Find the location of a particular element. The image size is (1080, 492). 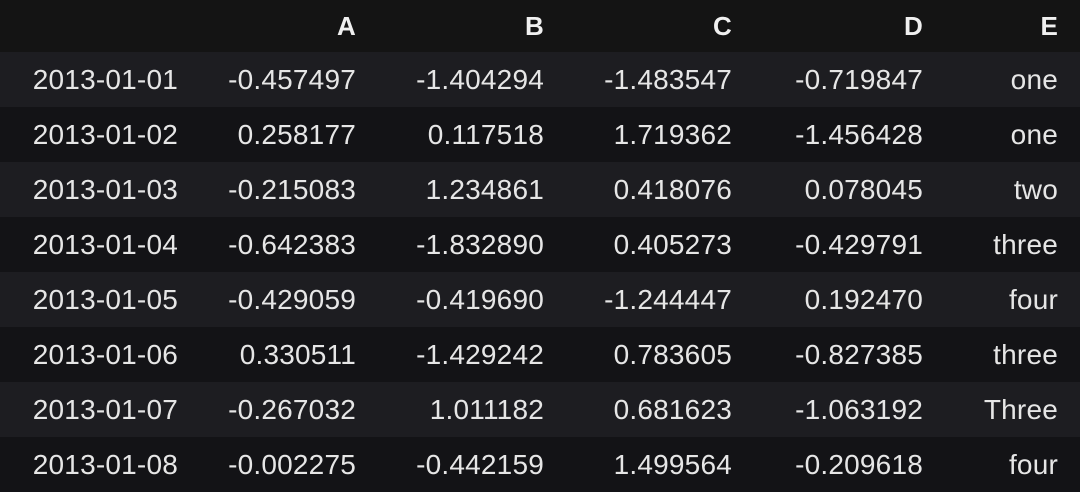

cell-b: -0.442159 is located at coordinates (480, 464).